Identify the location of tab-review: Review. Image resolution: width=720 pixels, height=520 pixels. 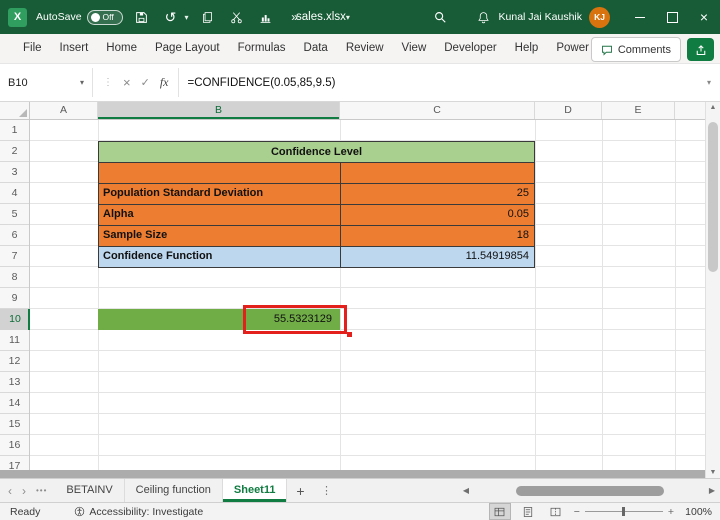
(365, 48).